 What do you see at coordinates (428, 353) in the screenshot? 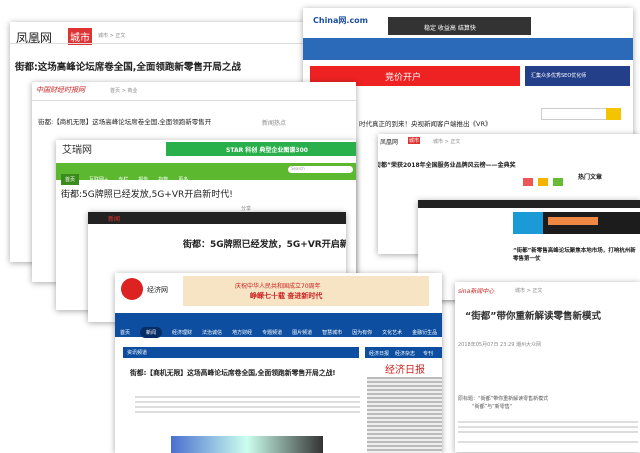
I see `tab-special: 专刊` at bounding box center [428, 353].